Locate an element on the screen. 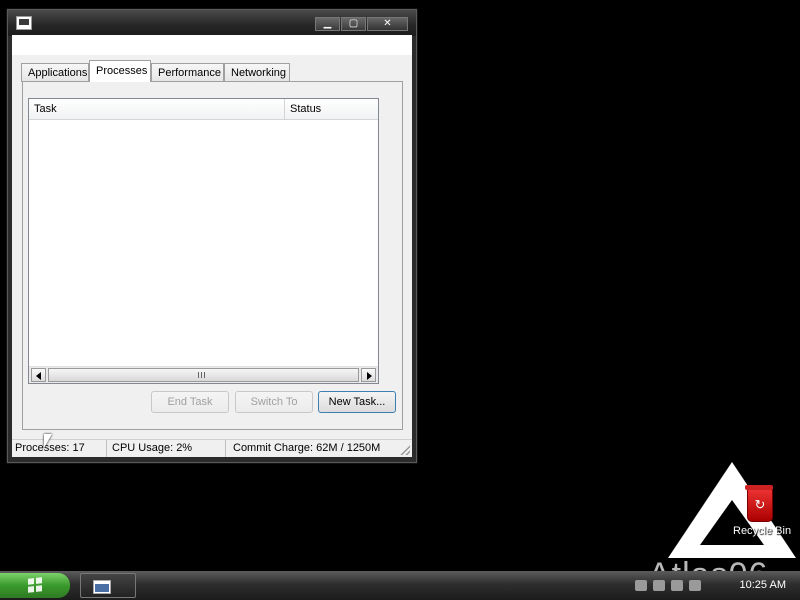 This screenshot has width=800, height=600. scroll-left-button is located at coordinates (38, 375).